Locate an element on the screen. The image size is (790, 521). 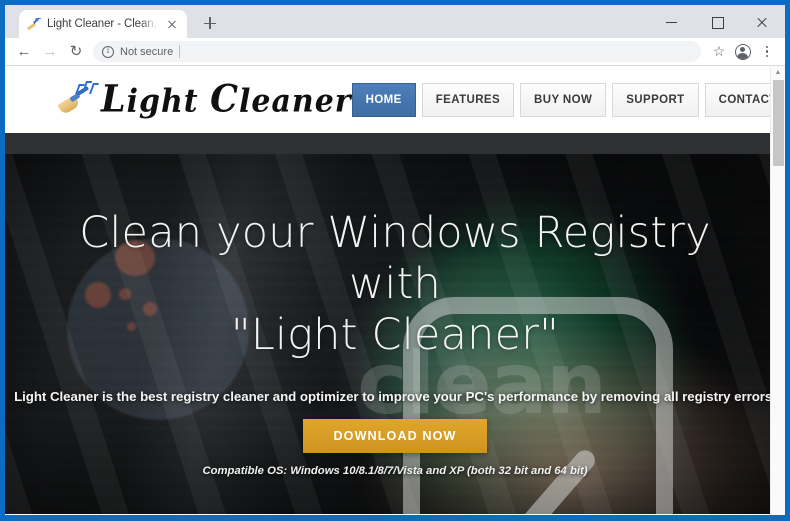
maximize-icon is located at coordinates (717, 21).